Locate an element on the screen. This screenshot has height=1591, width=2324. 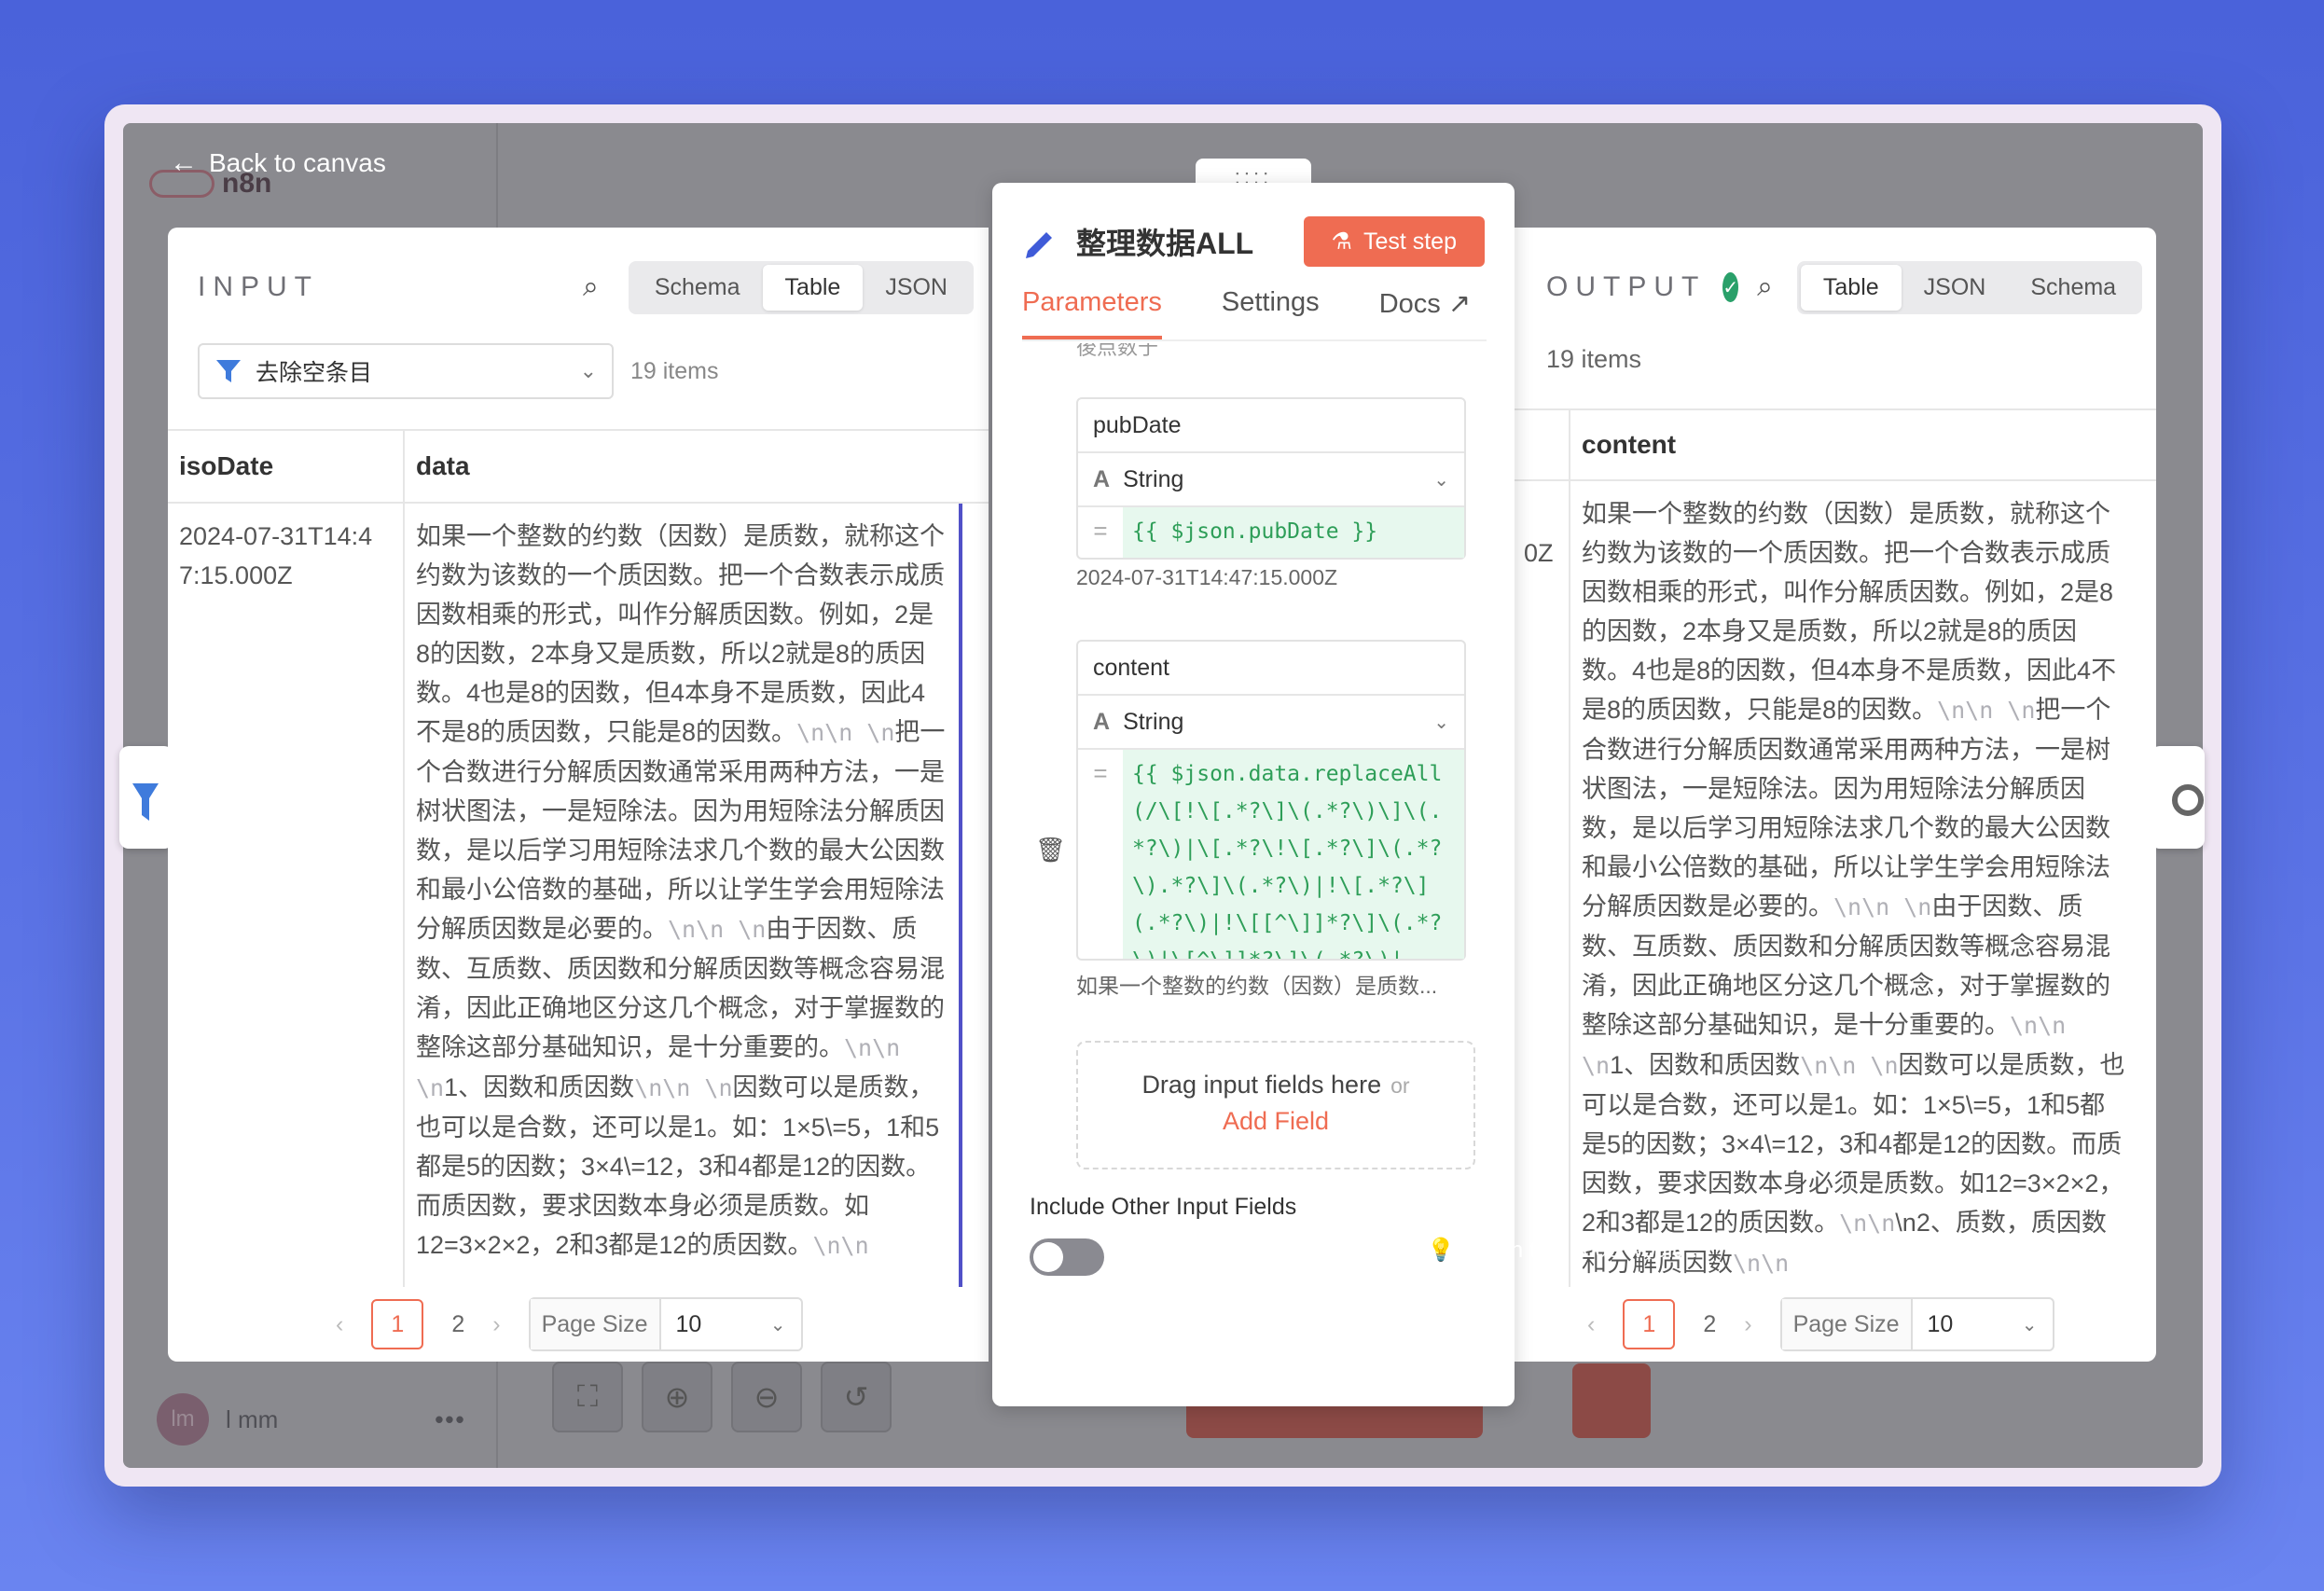
include-other-fields-toggle is located at coordinates (1067, 1257).